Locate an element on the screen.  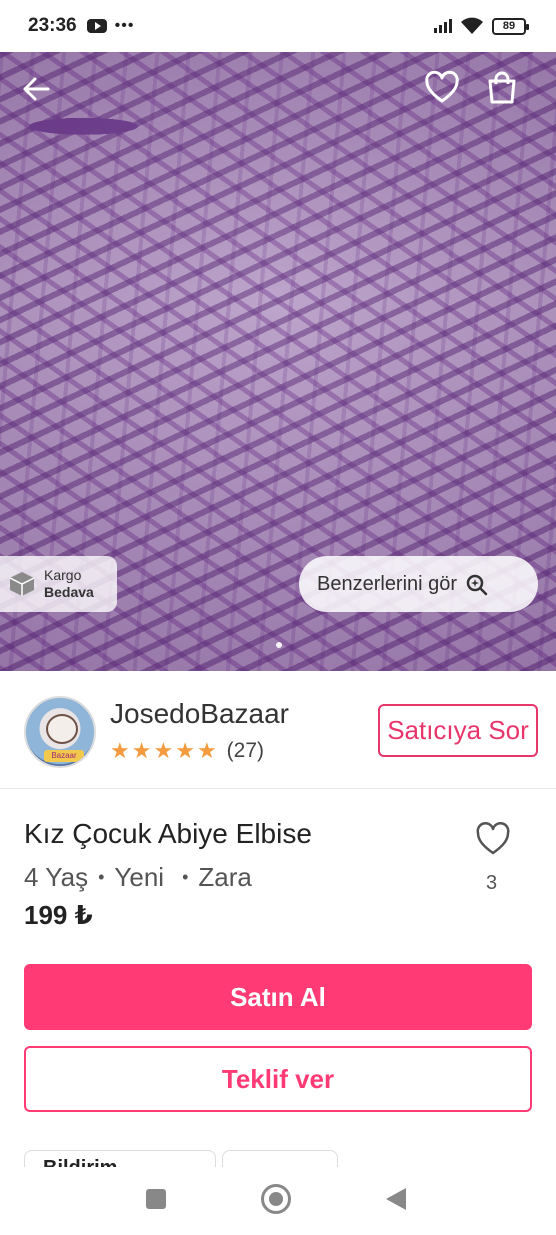
chip-secondary is located at coordinates (280, 1158).